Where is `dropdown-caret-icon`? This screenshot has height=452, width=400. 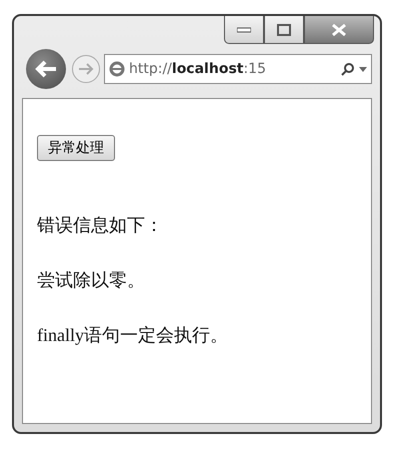
dropdown-caret-icon is located at coordinates (363, 69).